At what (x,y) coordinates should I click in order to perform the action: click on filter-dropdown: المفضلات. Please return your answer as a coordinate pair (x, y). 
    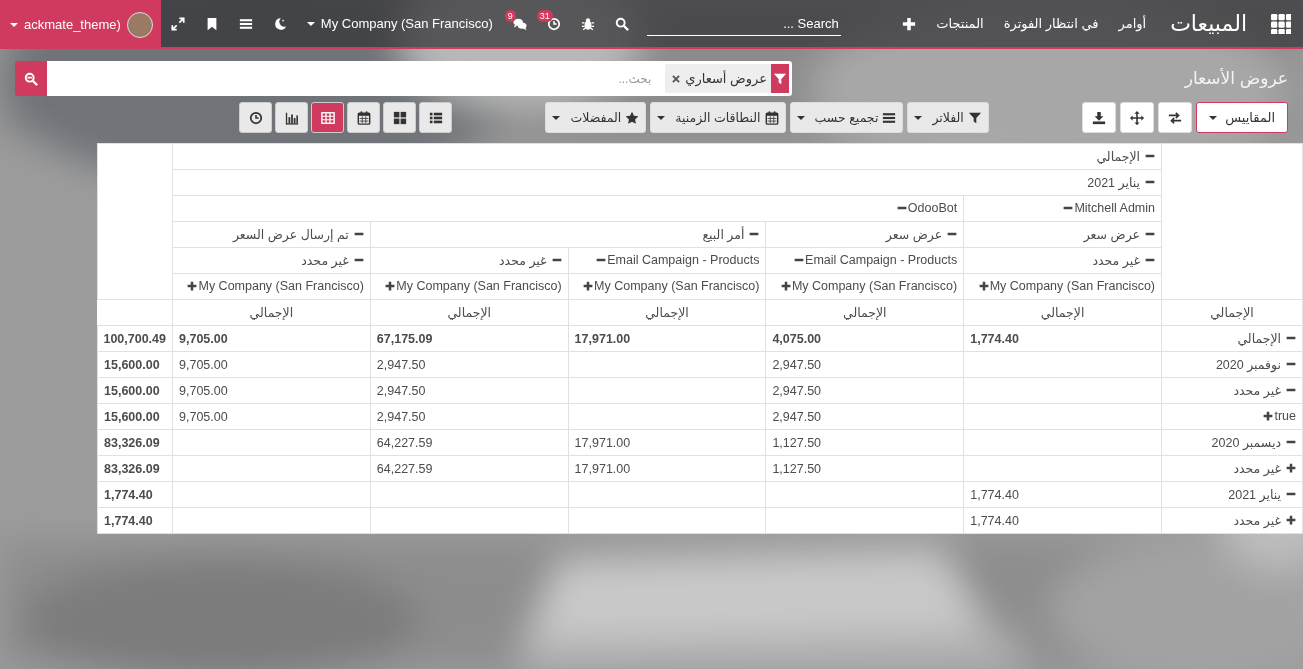
    Looking at the image, I should click on (596, 117).